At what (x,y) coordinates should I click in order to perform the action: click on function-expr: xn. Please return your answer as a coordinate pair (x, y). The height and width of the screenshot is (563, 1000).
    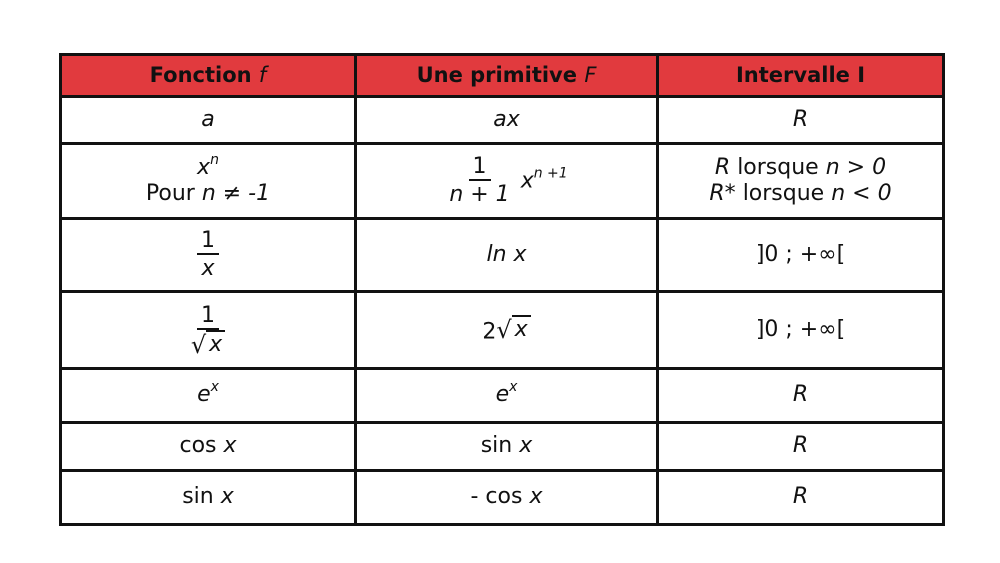
    Looking at the image, I should click on (208, 166).